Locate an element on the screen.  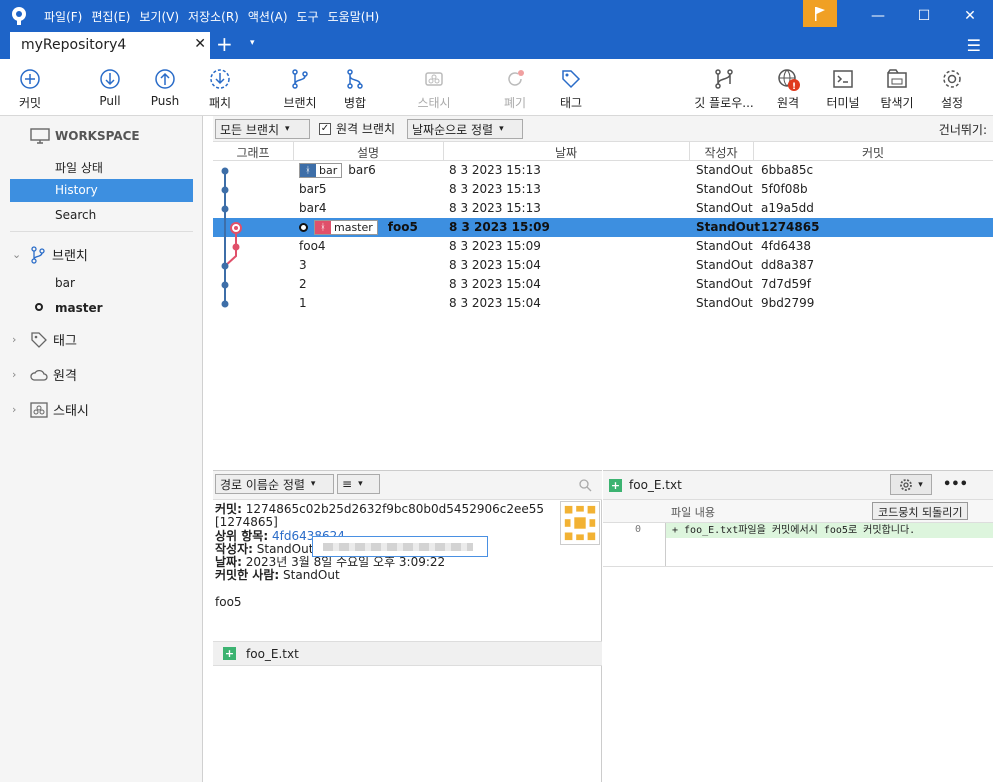
column-author: 작성자 is located at coordinates (721, 152).